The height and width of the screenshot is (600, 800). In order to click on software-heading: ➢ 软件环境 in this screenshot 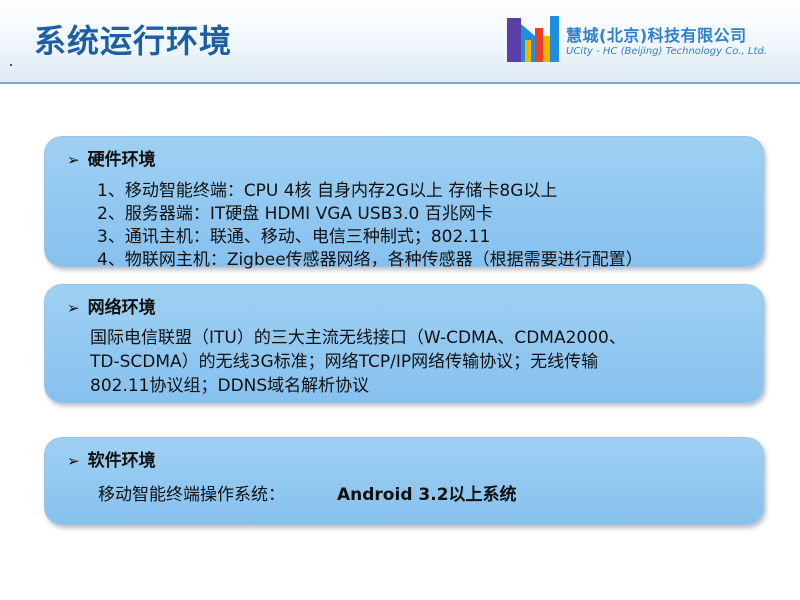, I will do `click(111, 458)`.